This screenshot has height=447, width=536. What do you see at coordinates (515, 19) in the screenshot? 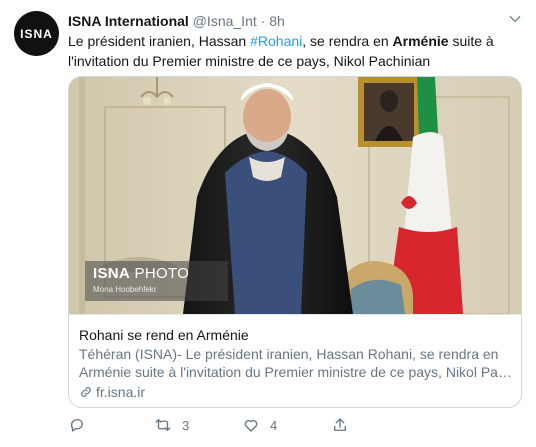
I see `chevron-down-icon` at bounding box center [515, 19].